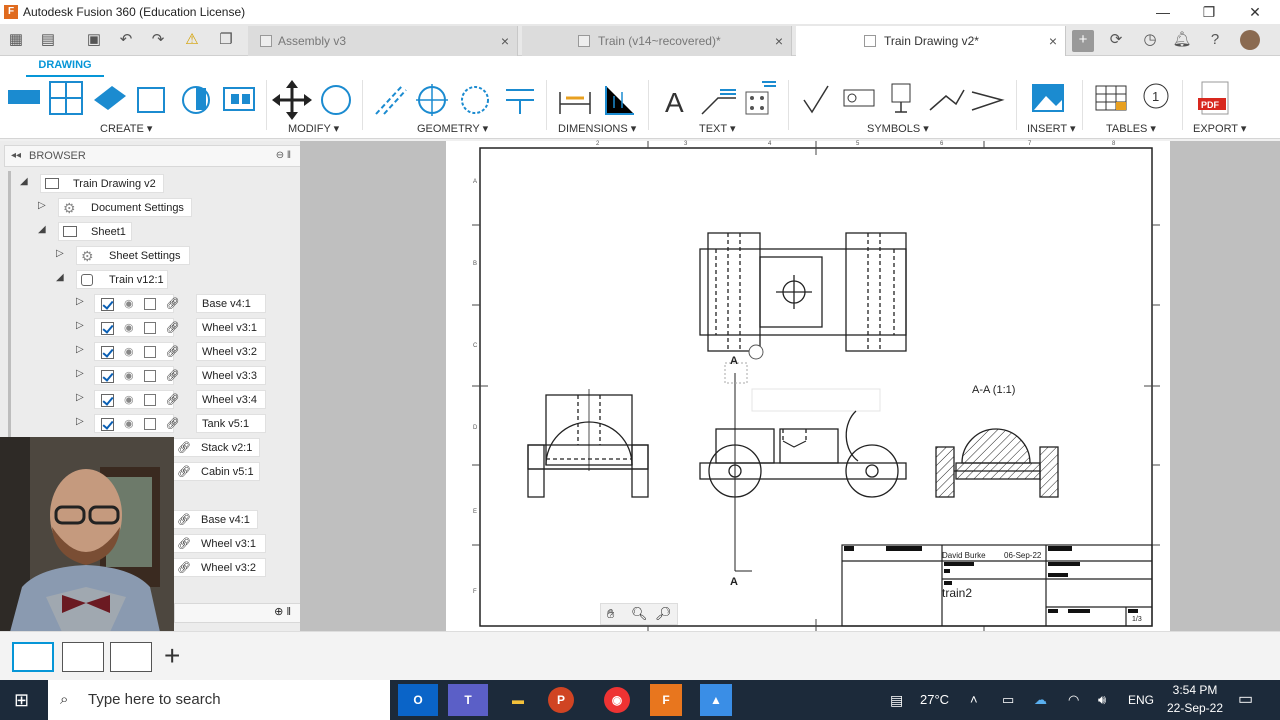 The image size is (1280, 720). I want to click on tree-node-base-2: 🔗︎ Base v4:1, so click(215, 519).